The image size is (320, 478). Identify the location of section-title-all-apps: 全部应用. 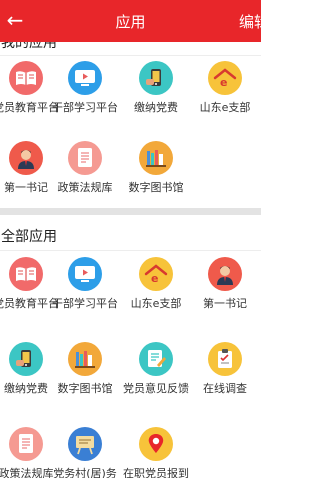
(29, 237).